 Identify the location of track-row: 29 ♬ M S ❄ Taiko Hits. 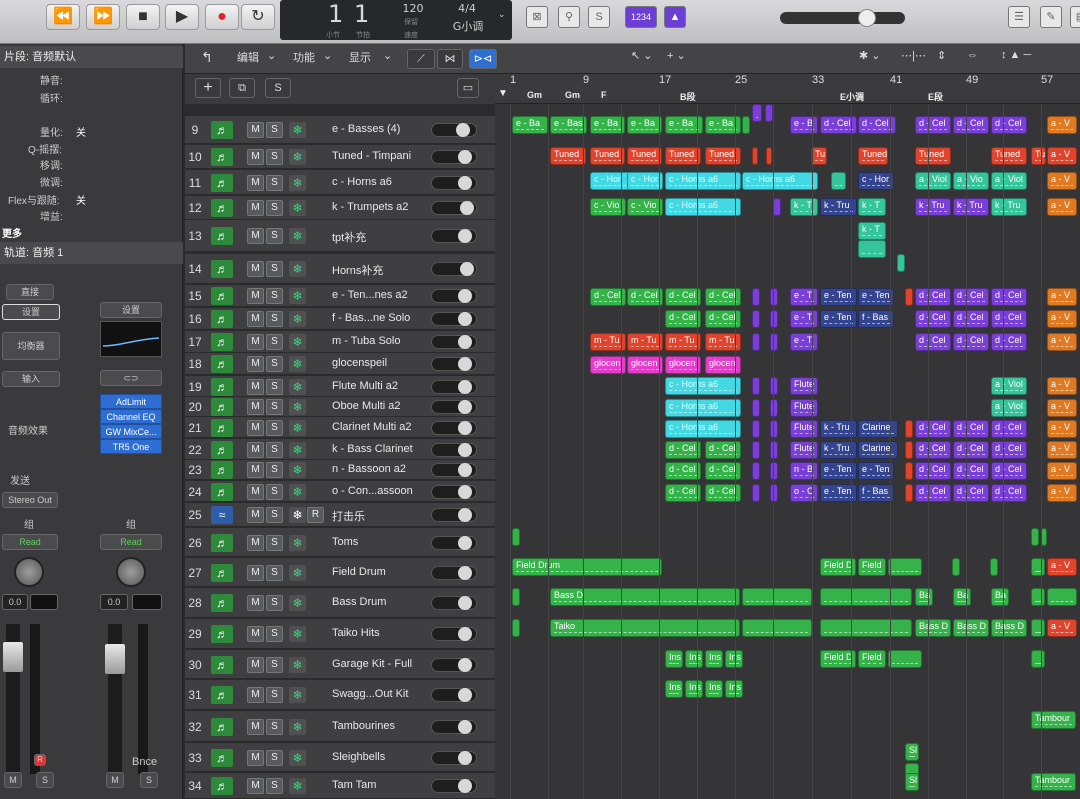
(340, 634).